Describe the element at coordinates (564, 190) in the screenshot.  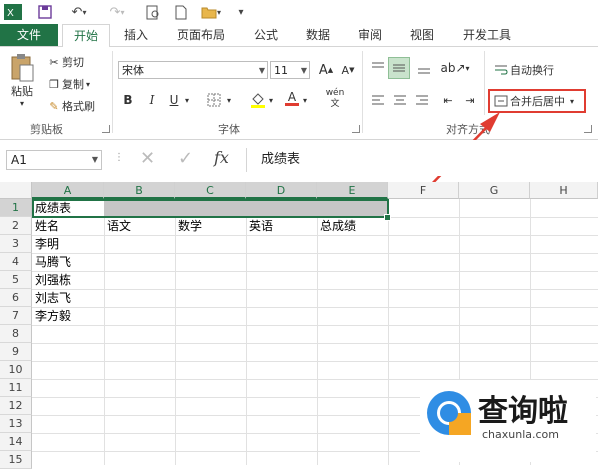
I see `column-header-h: H` at that location.